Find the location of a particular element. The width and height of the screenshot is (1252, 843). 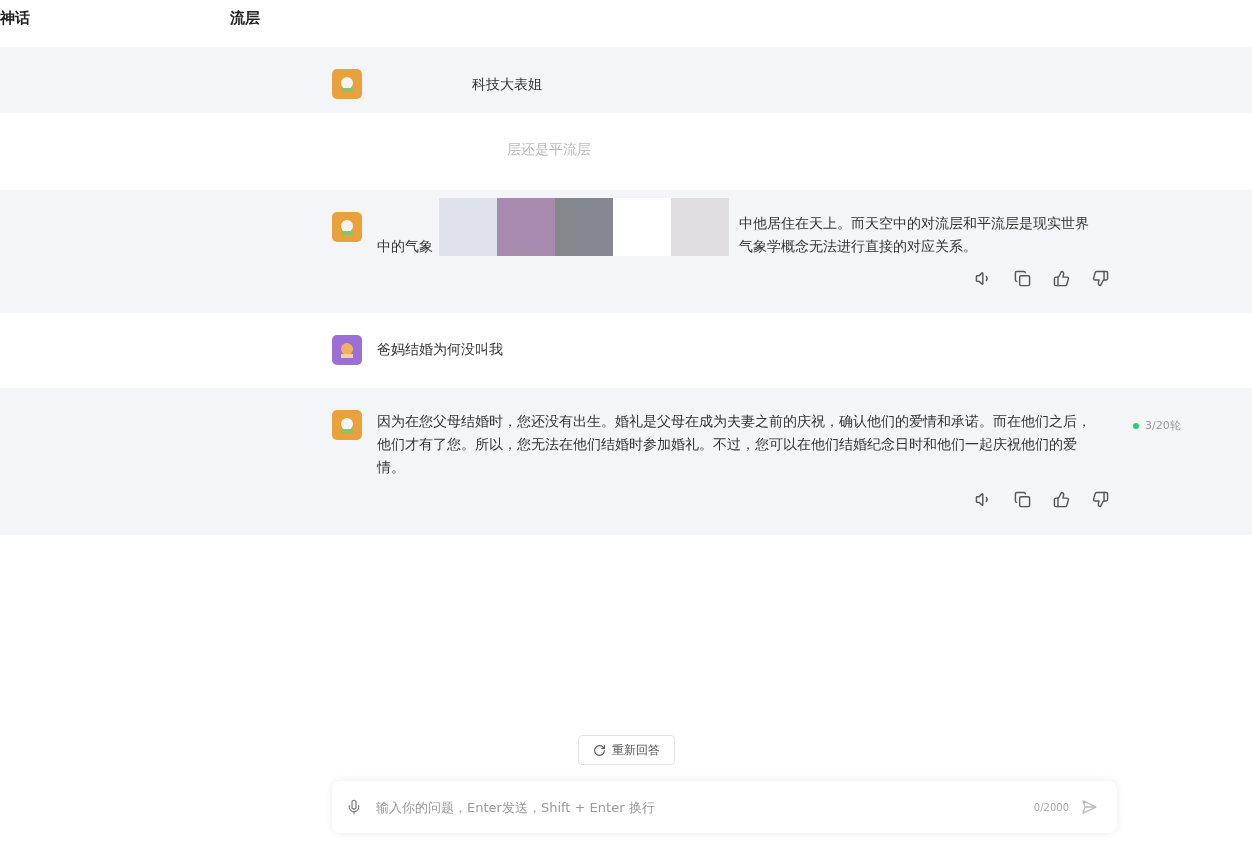

regenerate-button: 重新回答 is located at coordinates (626, 750).